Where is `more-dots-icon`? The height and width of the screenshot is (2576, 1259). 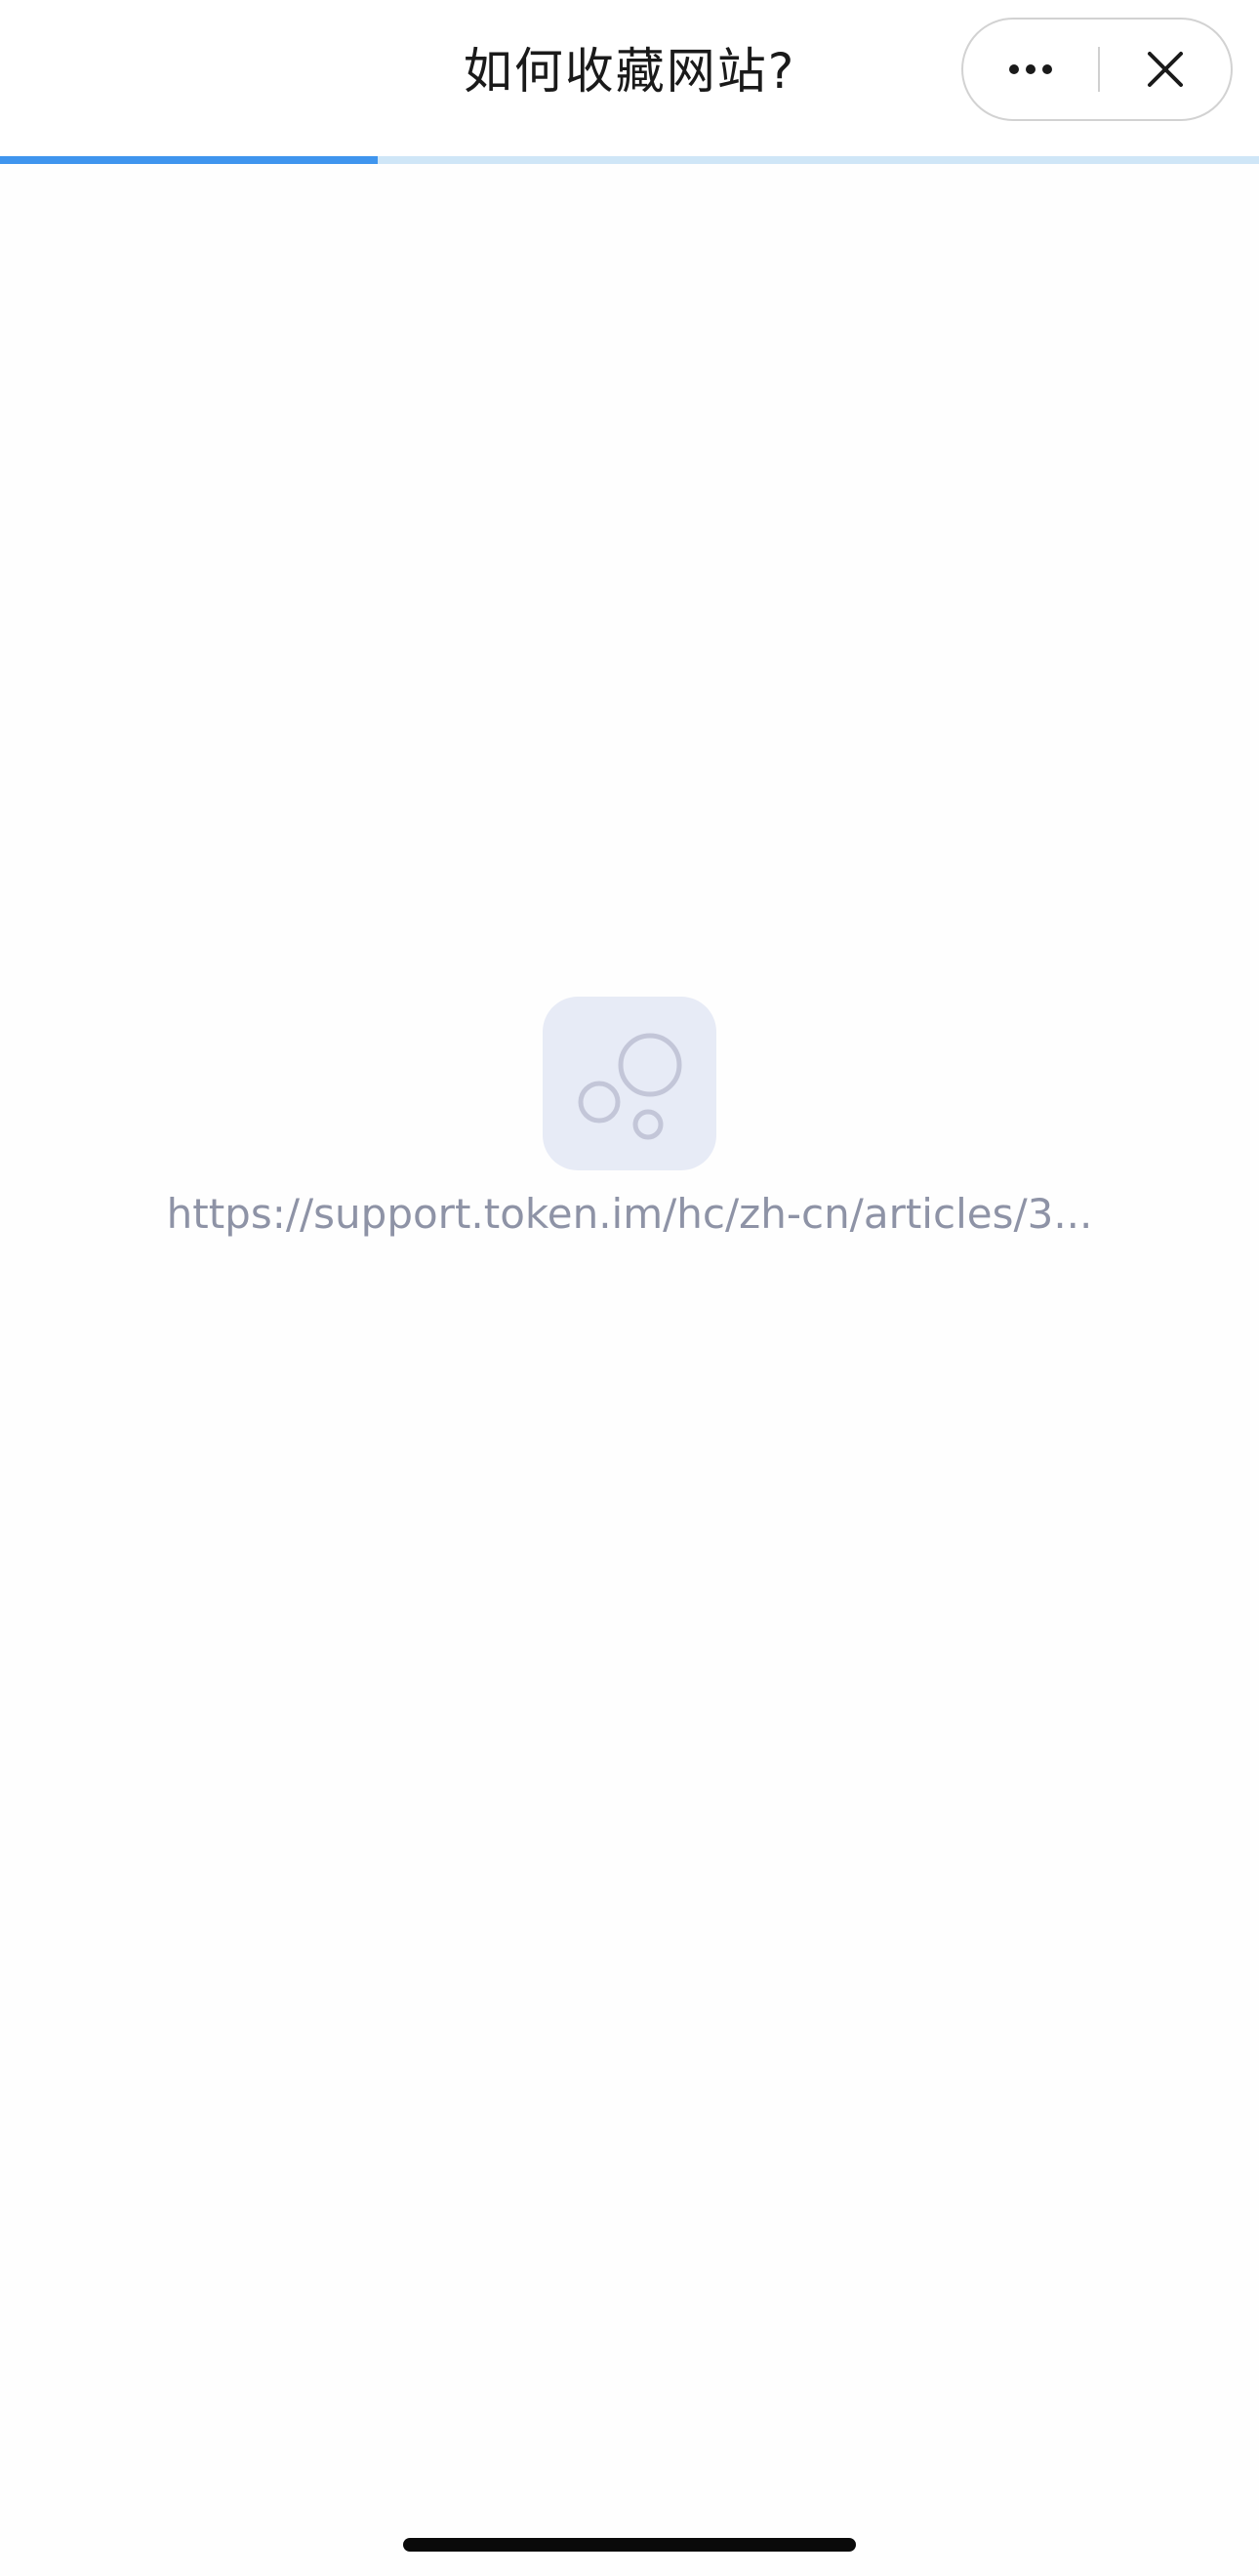
more-dots-icon is located at coordinates (1030, 68).